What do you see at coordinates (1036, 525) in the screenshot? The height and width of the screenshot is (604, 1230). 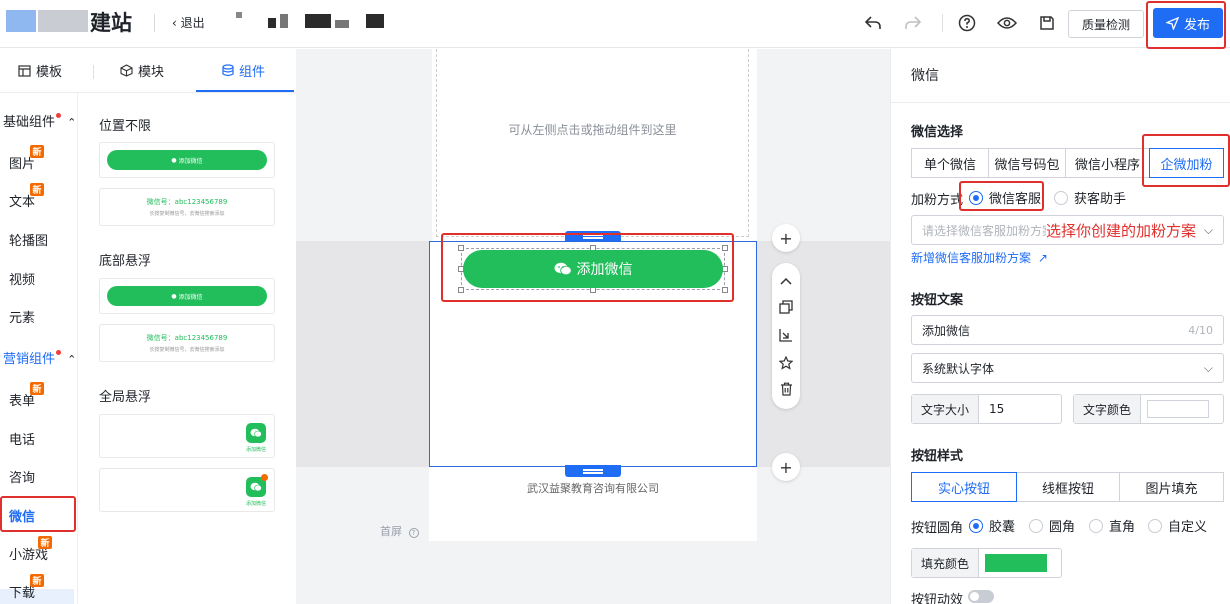 I see `radio-off-icon` at bounding box center [1036, 525].